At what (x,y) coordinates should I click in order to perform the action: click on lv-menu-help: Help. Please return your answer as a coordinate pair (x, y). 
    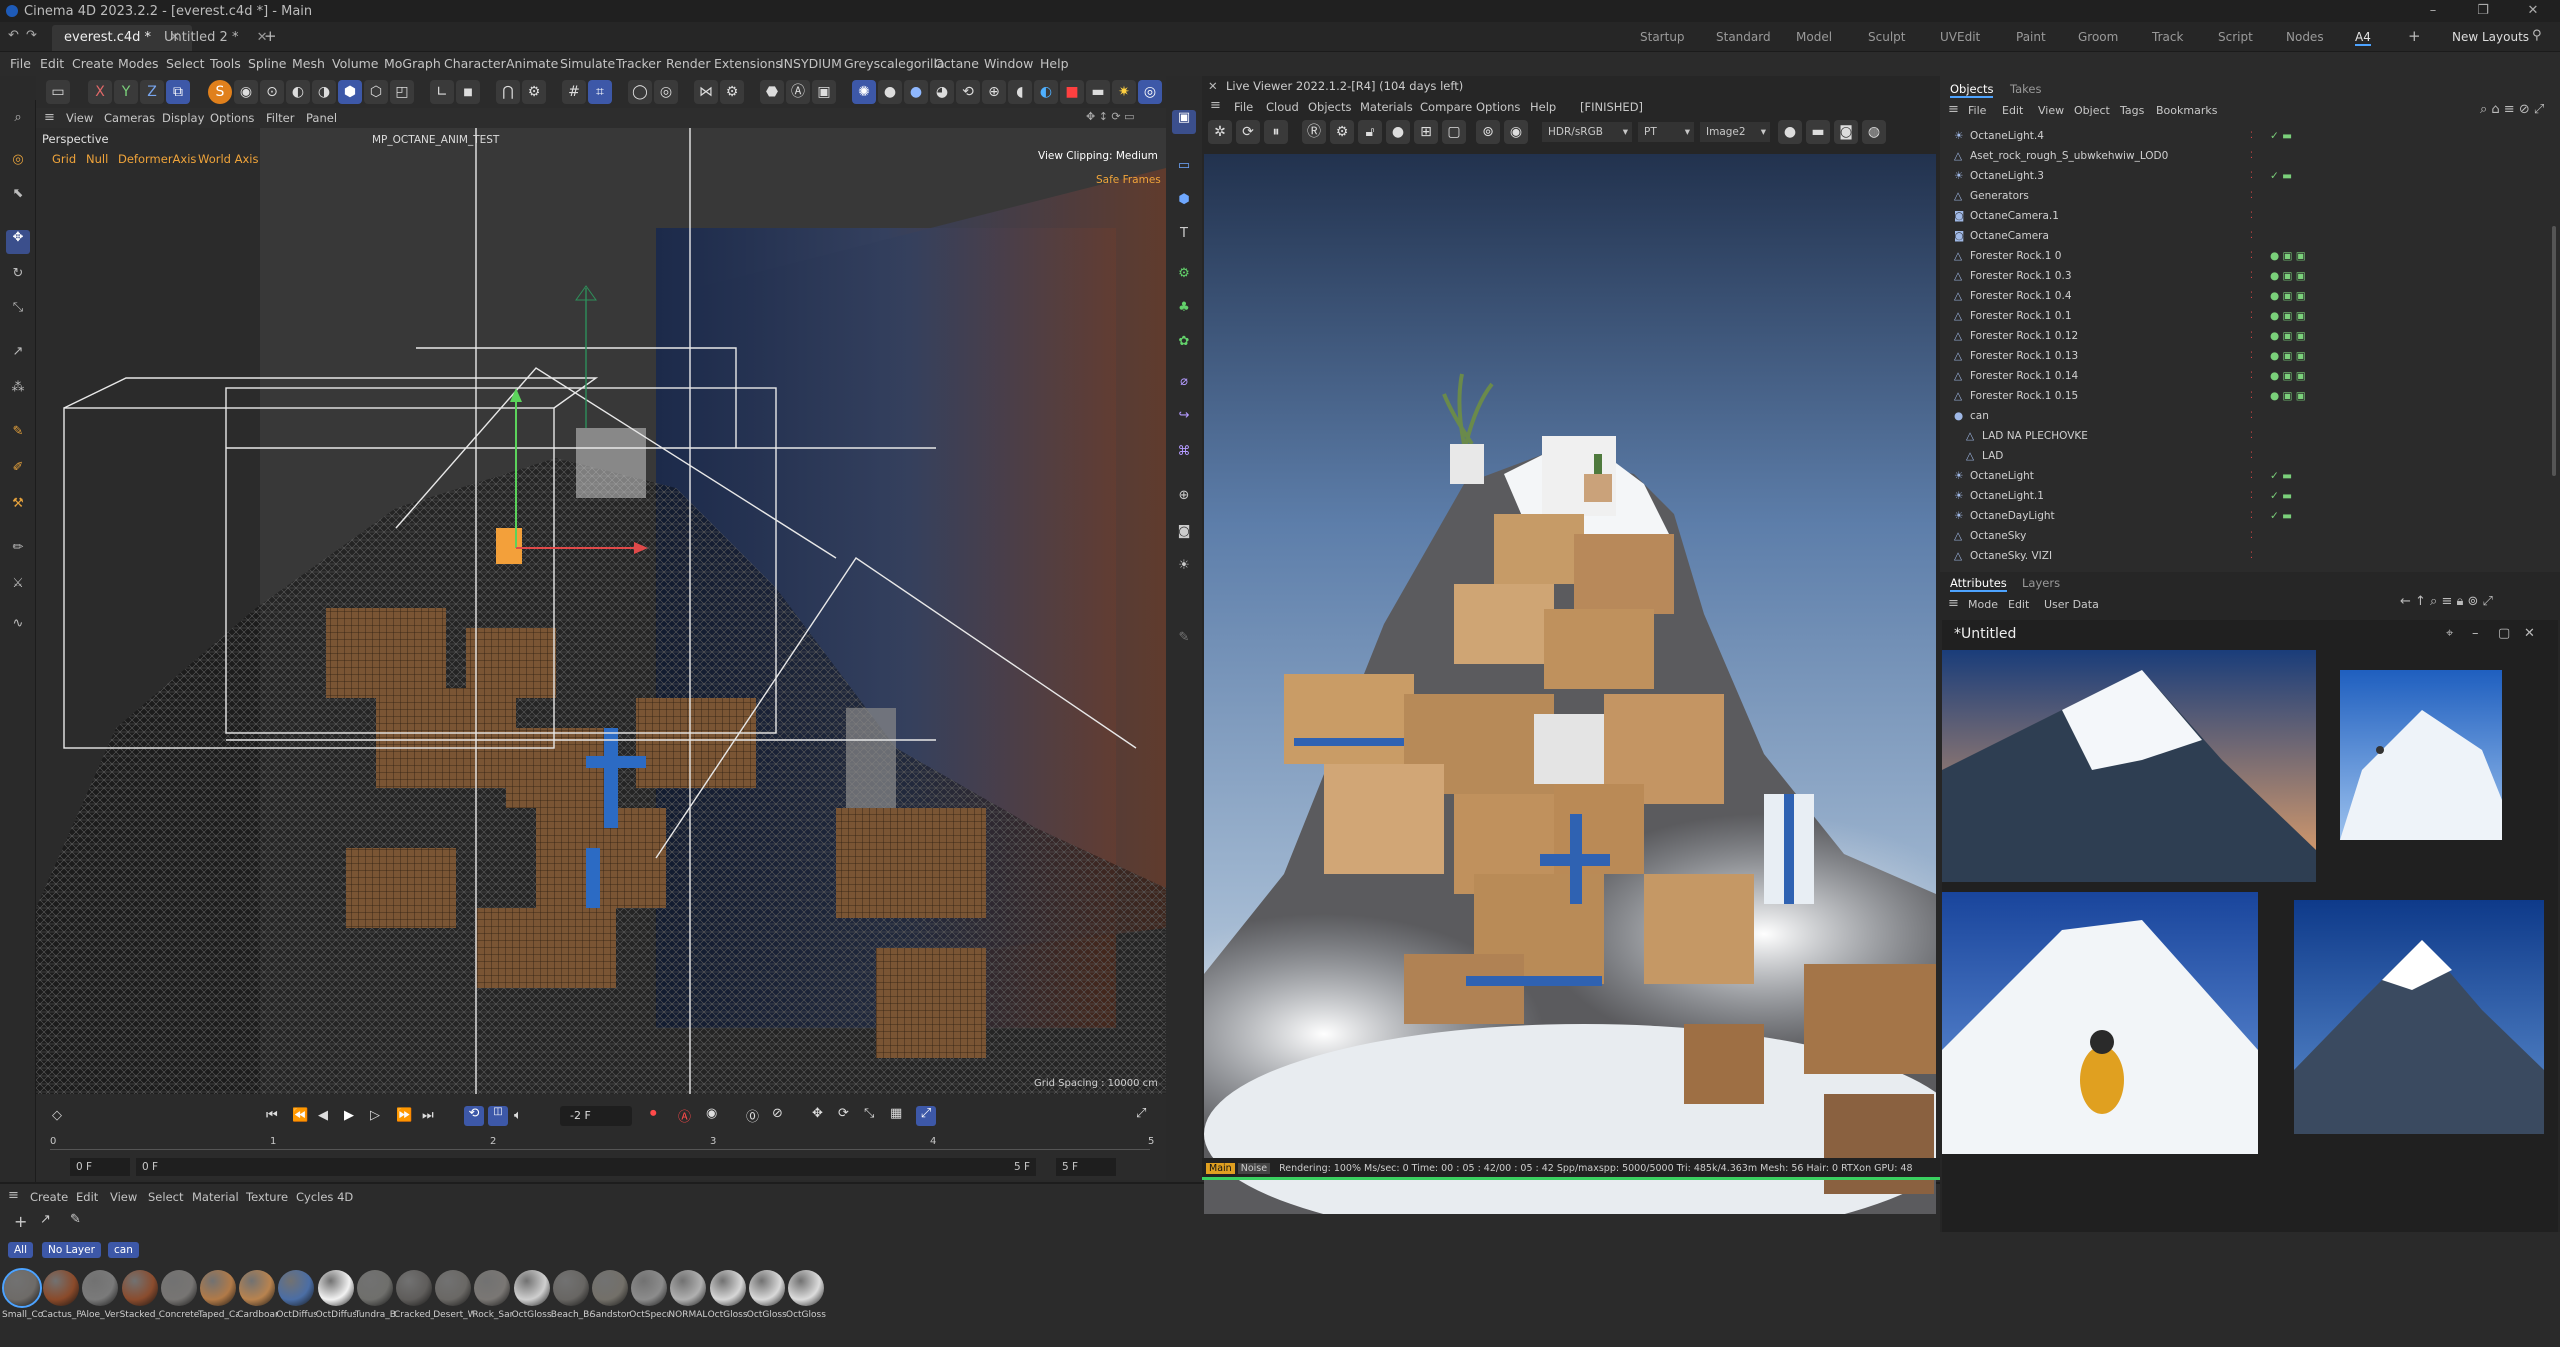
    Looking at the image, I should click on (1543, 107).